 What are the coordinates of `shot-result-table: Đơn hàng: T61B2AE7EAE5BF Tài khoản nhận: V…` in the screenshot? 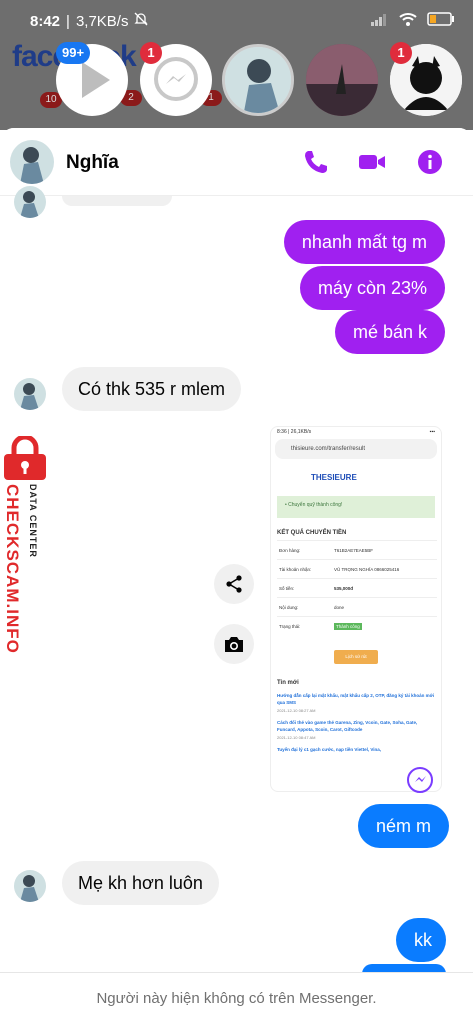 It's located at (357, 588).